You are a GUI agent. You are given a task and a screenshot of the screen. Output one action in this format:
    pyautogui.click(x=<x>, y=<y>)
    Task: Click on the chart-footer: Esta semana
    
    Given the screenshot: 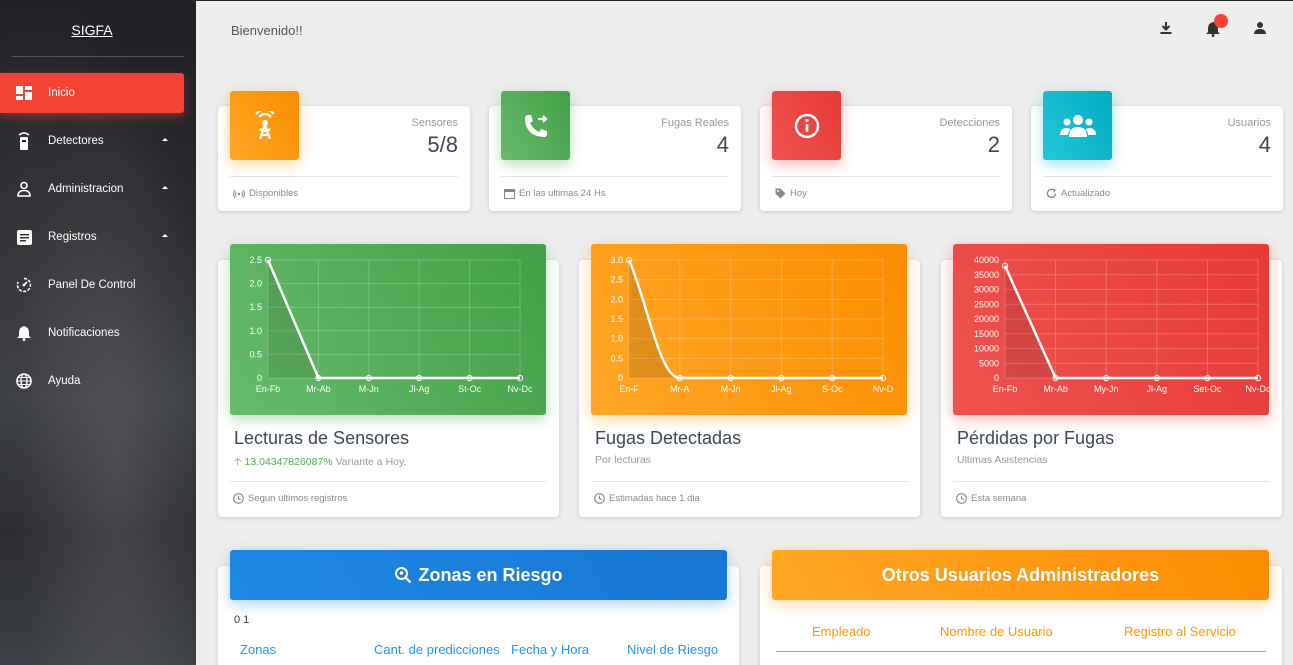 What is the action you would take?
    pyautogui.click(x=991, y=498)
    